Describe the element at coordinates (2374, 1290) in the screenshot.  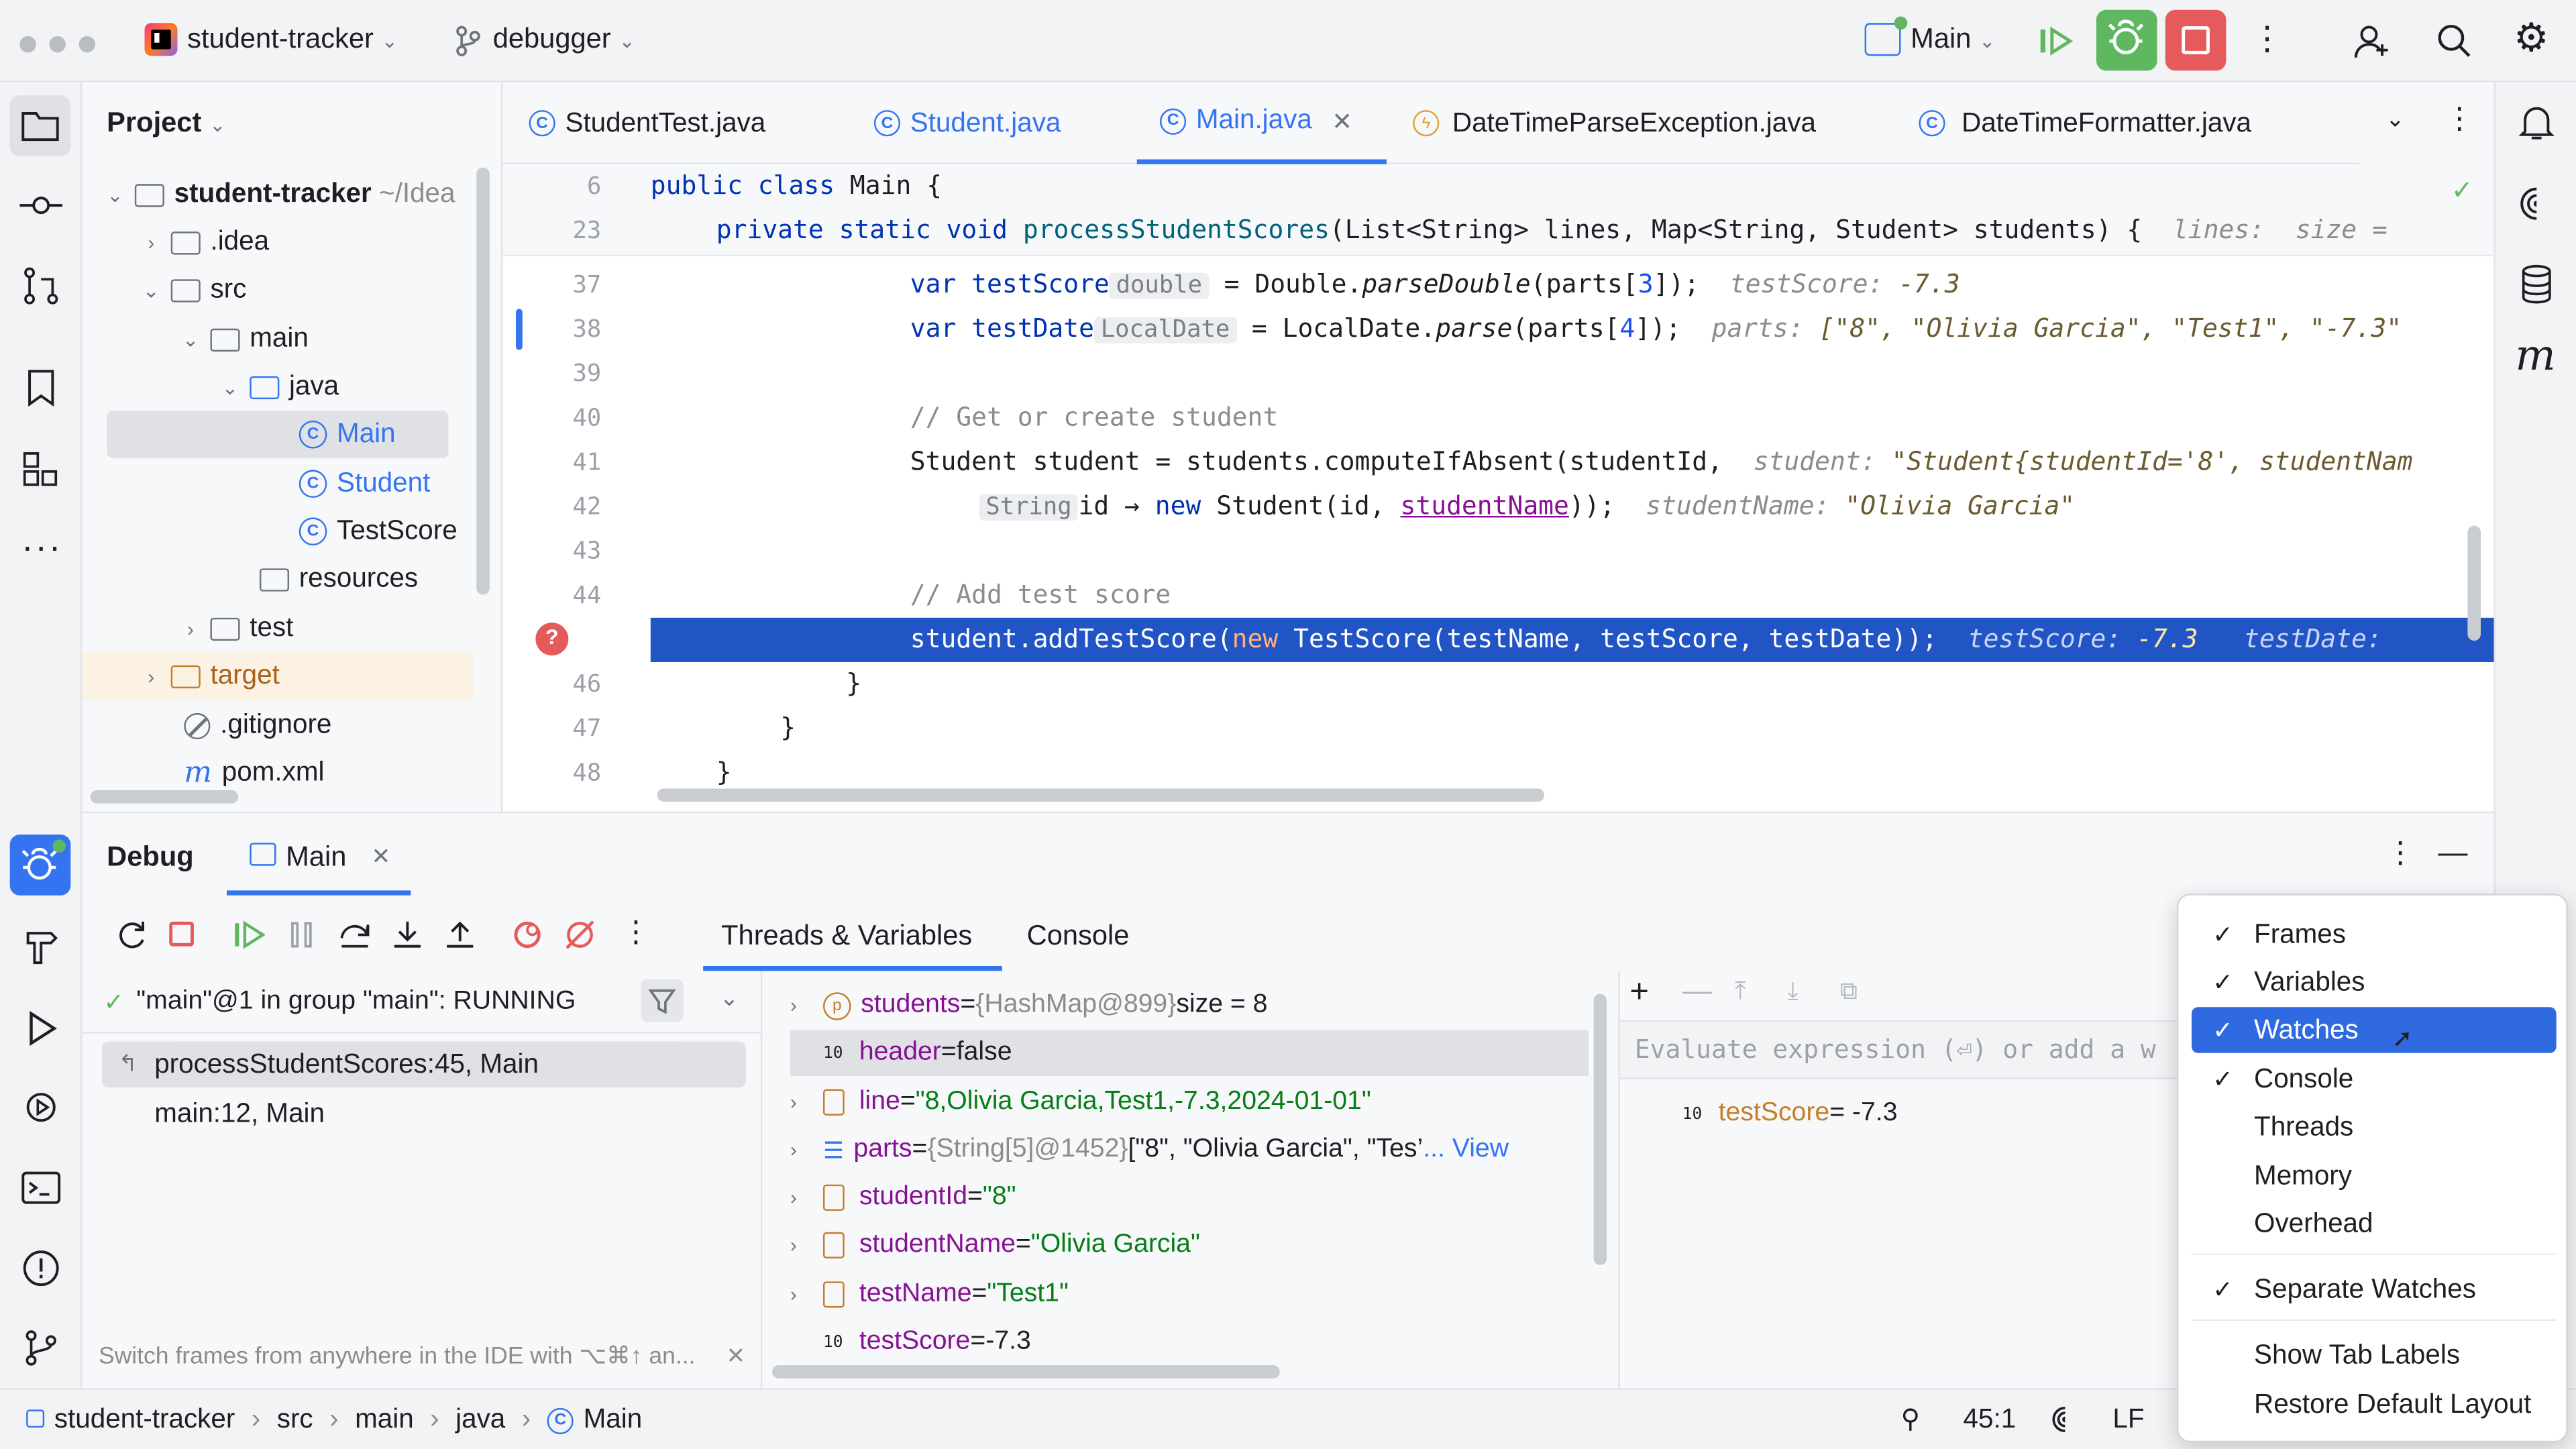
I see `menu-item-separate-watches: ✓ Separate Watches` at that location.